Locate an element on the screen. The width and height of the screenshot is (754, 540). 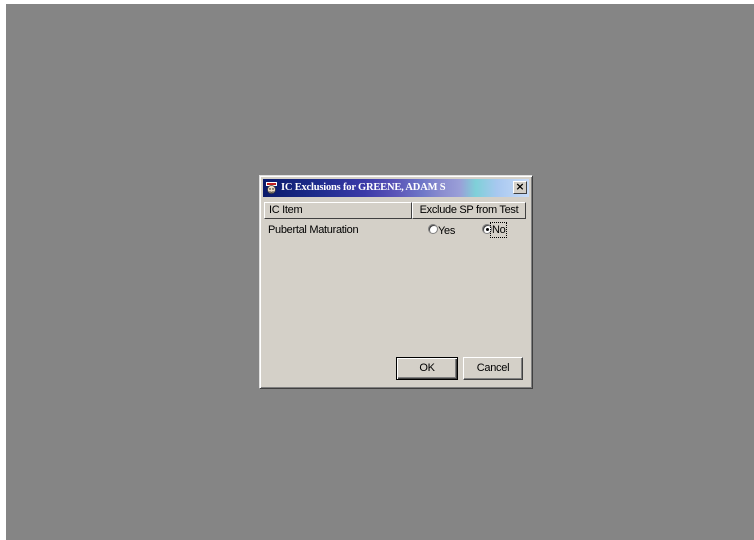
app-icon is located at coordinates (271, 188).